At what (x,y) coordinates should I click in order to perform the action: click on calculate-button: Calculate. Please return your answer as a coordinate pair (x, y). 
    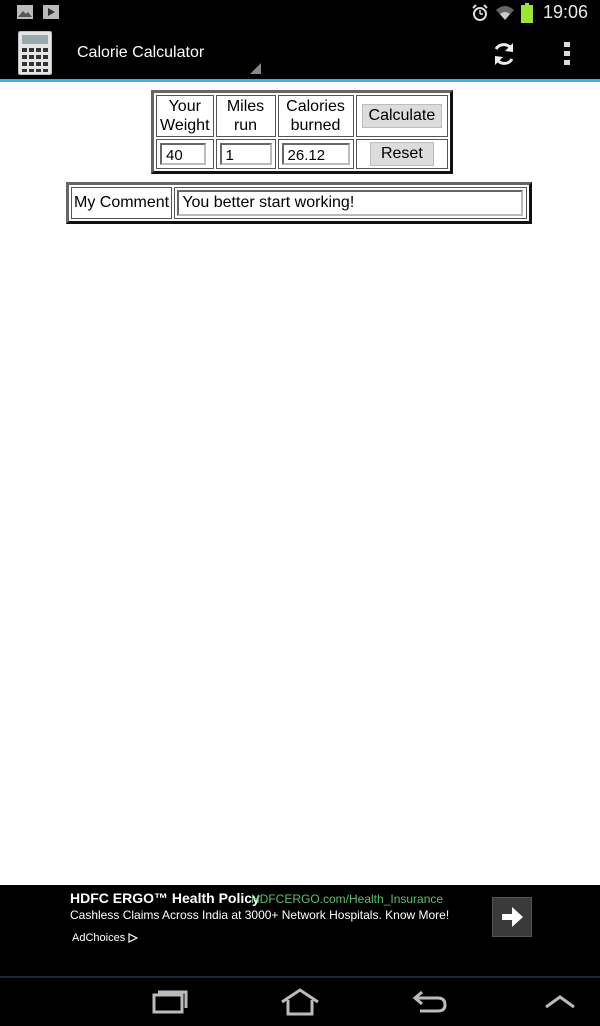
    Looking at the image, I should click on (402, 116).